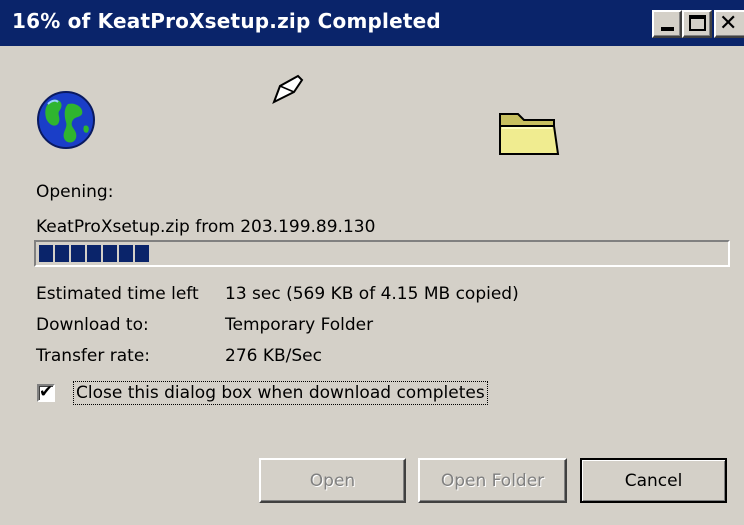 This screenshot has width=744, height=525. Describe the element at coordinates (667, 29) in the screenshot. I see `minimize-icon` at that location.